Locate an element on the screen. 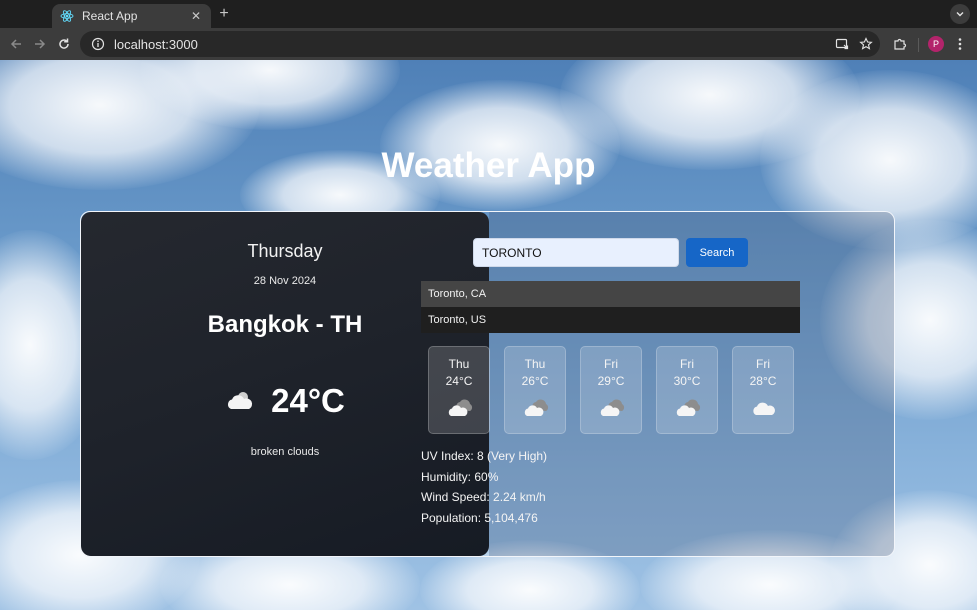  search-button: Search is located at coordinates (717, 252).